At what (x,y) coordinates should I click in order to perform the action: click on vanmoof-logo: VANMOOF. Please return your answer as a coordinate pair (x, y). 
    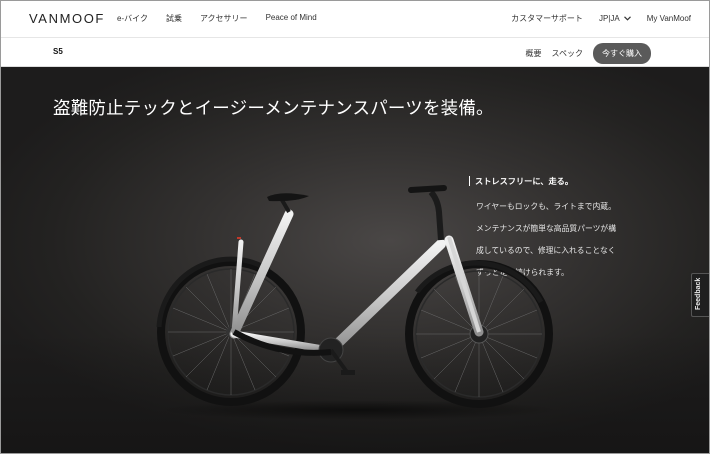
    Looking at the image, I should click on (67, 18).